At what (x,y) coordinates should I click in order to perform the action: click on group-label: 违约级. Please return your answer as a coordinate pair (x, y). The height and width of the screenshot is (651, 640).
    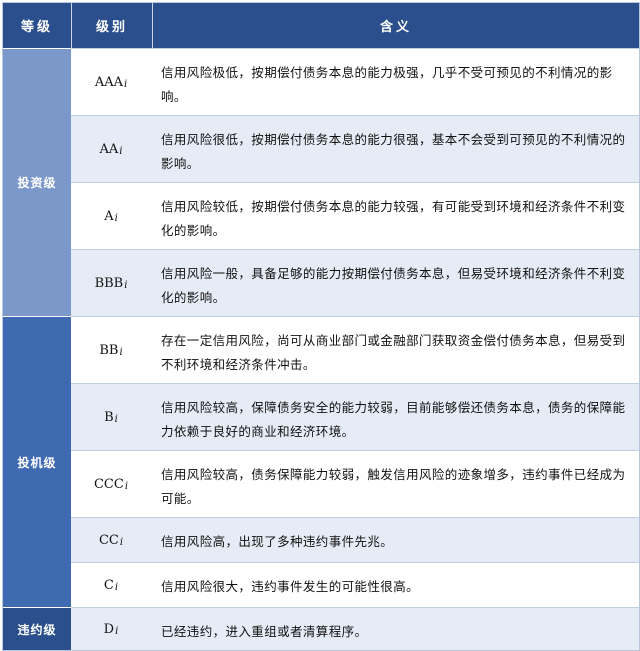
    Looking at the image, I should click on (37, 628).